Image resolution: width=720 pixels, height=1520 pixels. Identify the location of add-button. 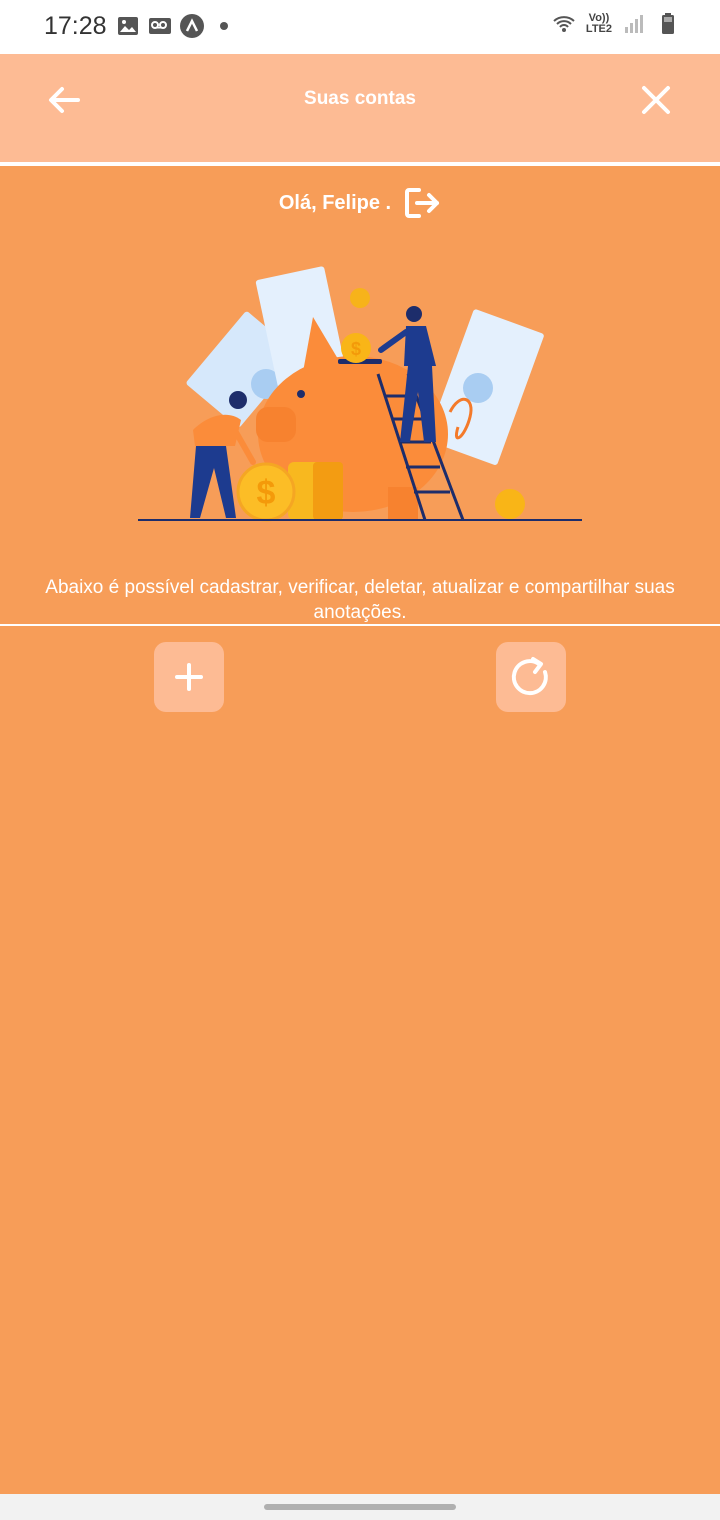
(189, 677).